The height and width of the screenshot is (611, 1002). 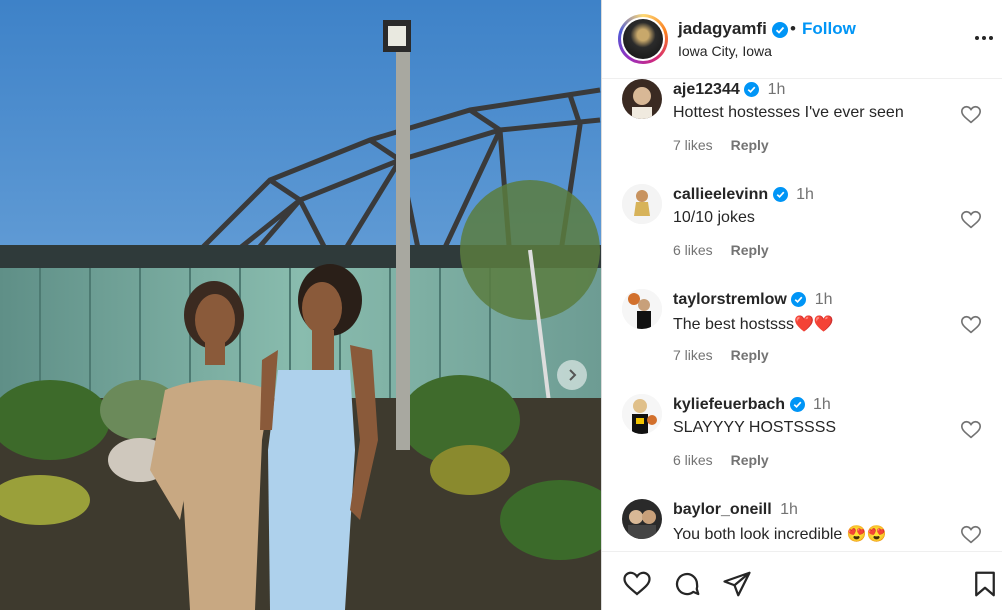 What do you see at coordinates (743, 195) in the screenshot?
I see `commenter-username: callieelevinn 1h` at bounding box center [743, 195].